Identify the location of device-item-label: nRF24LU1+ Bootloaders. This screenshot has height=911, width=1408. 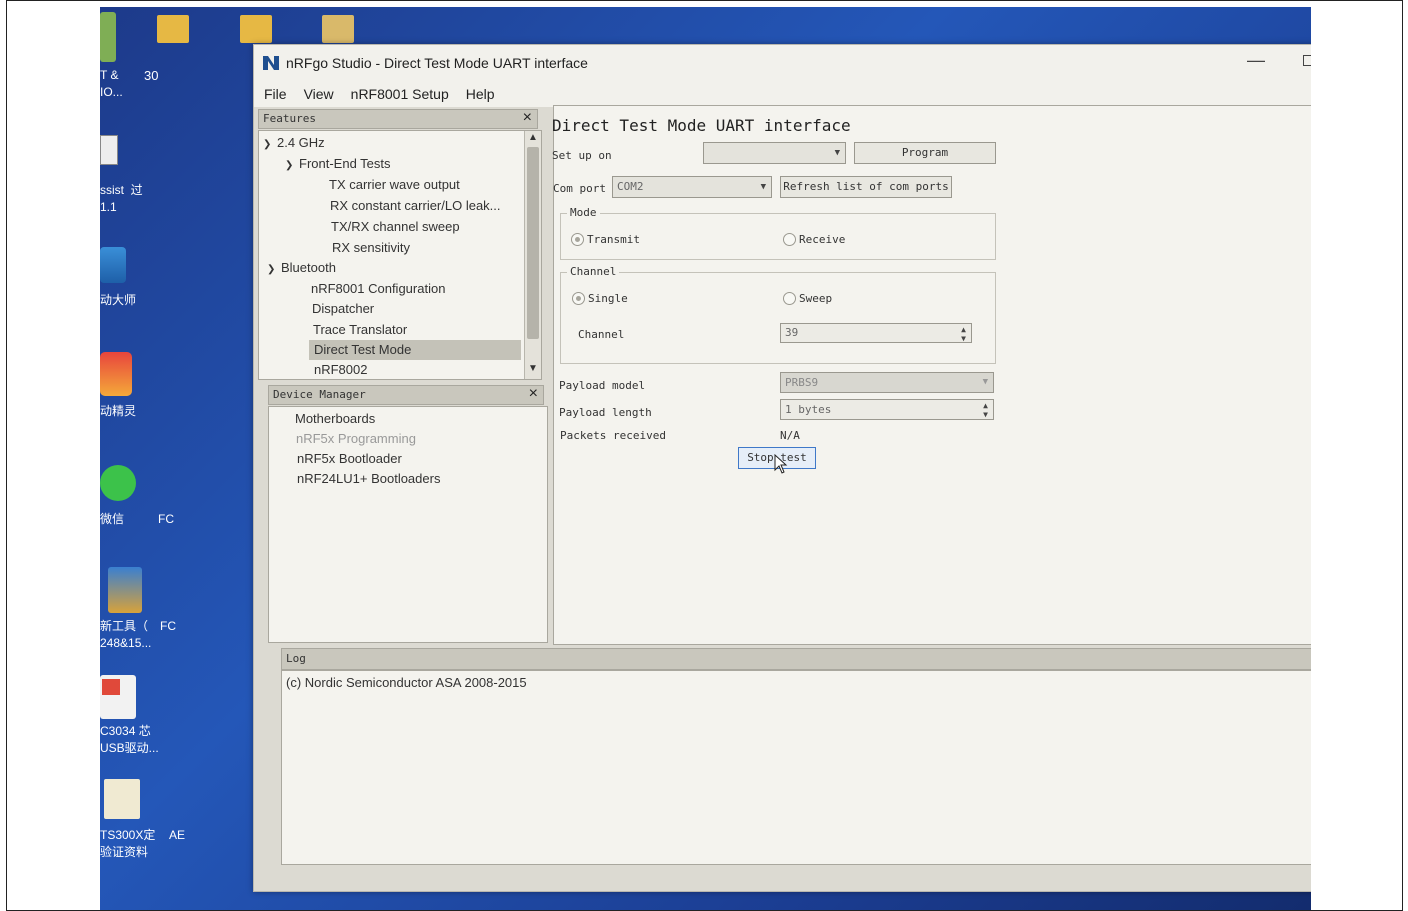
(369, 478).